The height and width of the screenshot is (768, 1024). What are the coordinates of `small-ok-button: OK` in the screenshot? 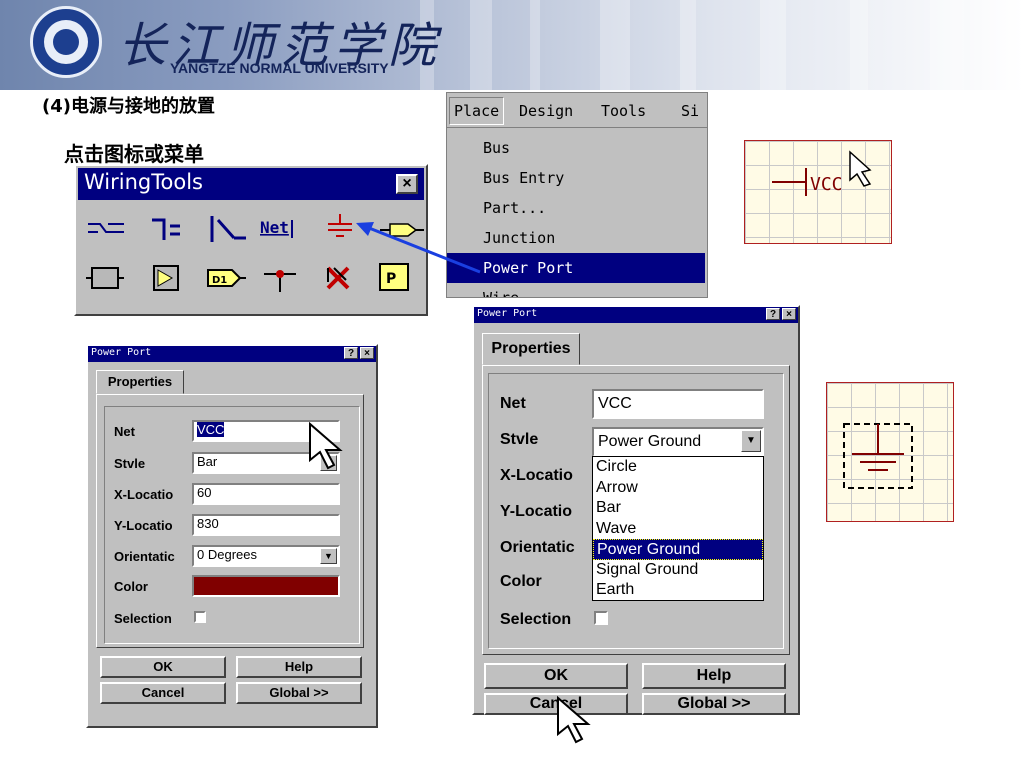 It's located at (163, 667).